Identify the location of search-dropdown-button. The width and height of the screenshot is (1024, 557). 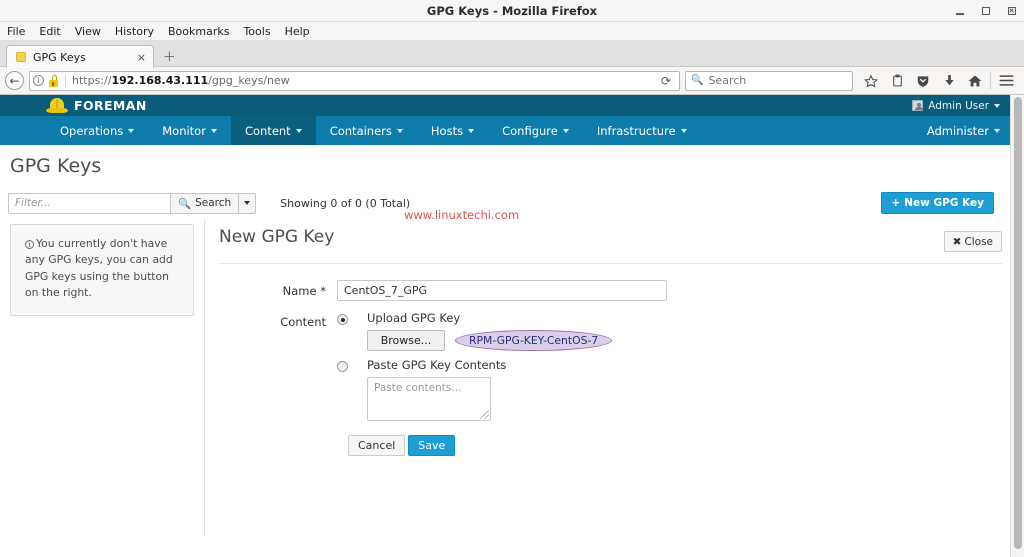
(248, 203).